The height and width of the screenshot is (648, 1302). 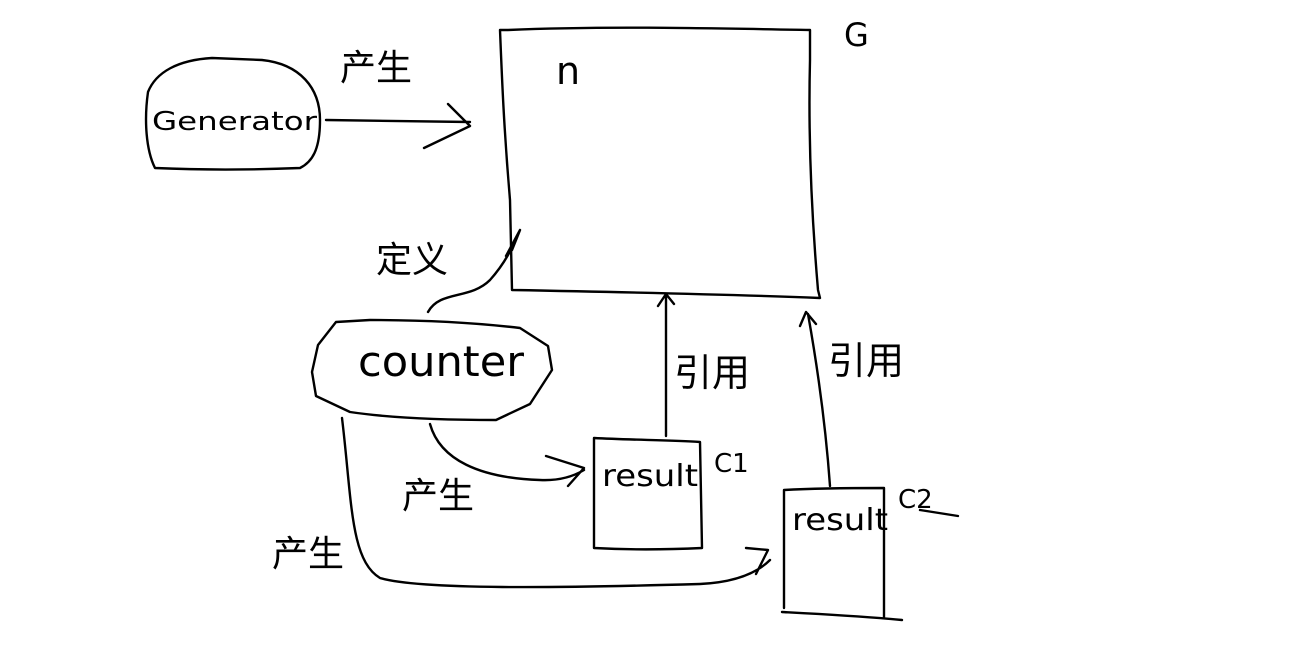 I want to click on g-box-label: n, so click(x=568, y=71).